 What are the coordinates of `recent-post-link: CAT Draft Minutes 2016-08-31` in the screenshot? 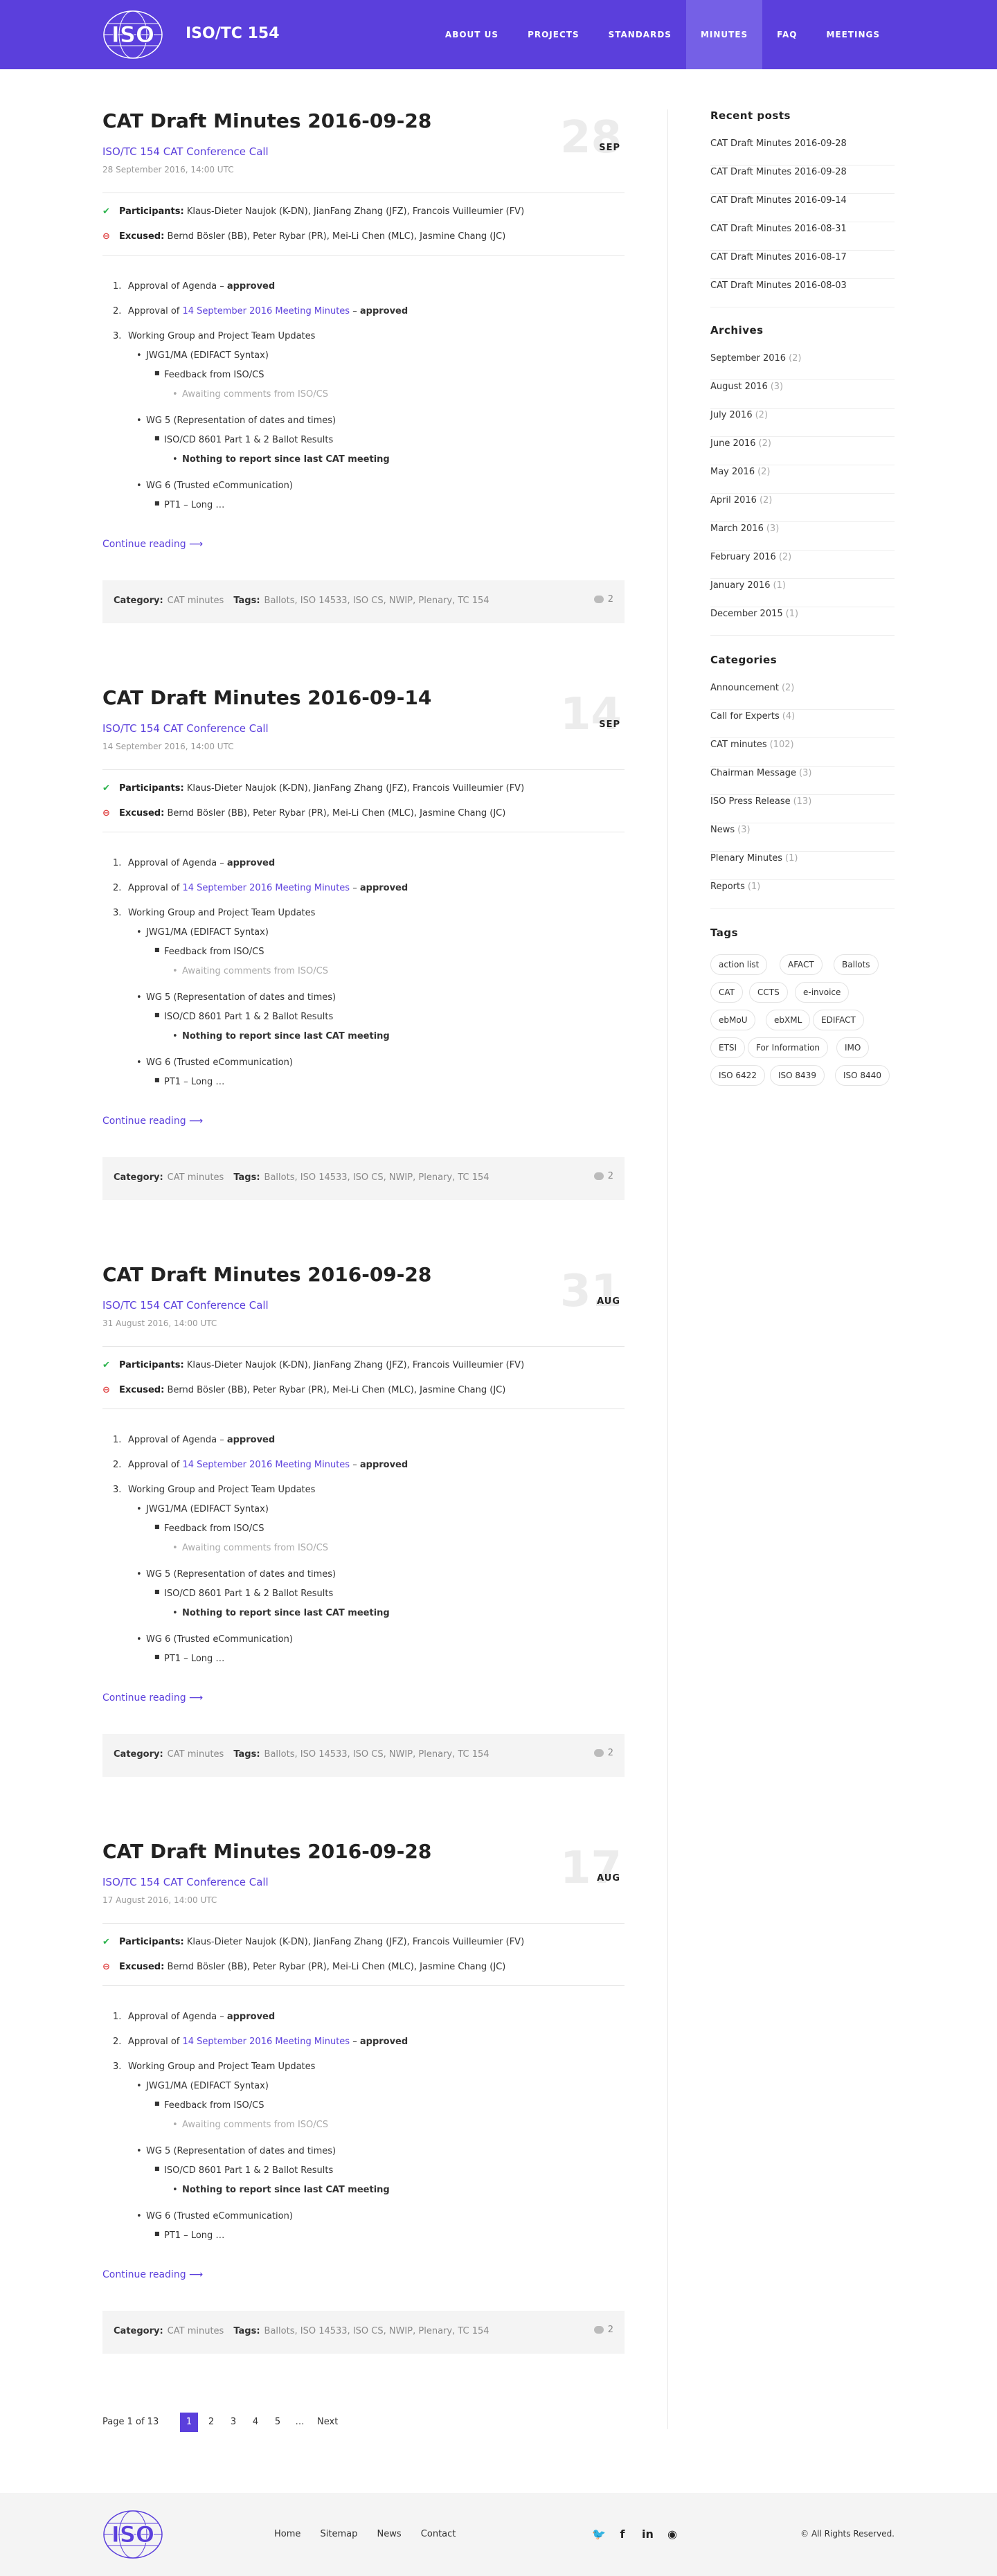 It's located at (803, 236).